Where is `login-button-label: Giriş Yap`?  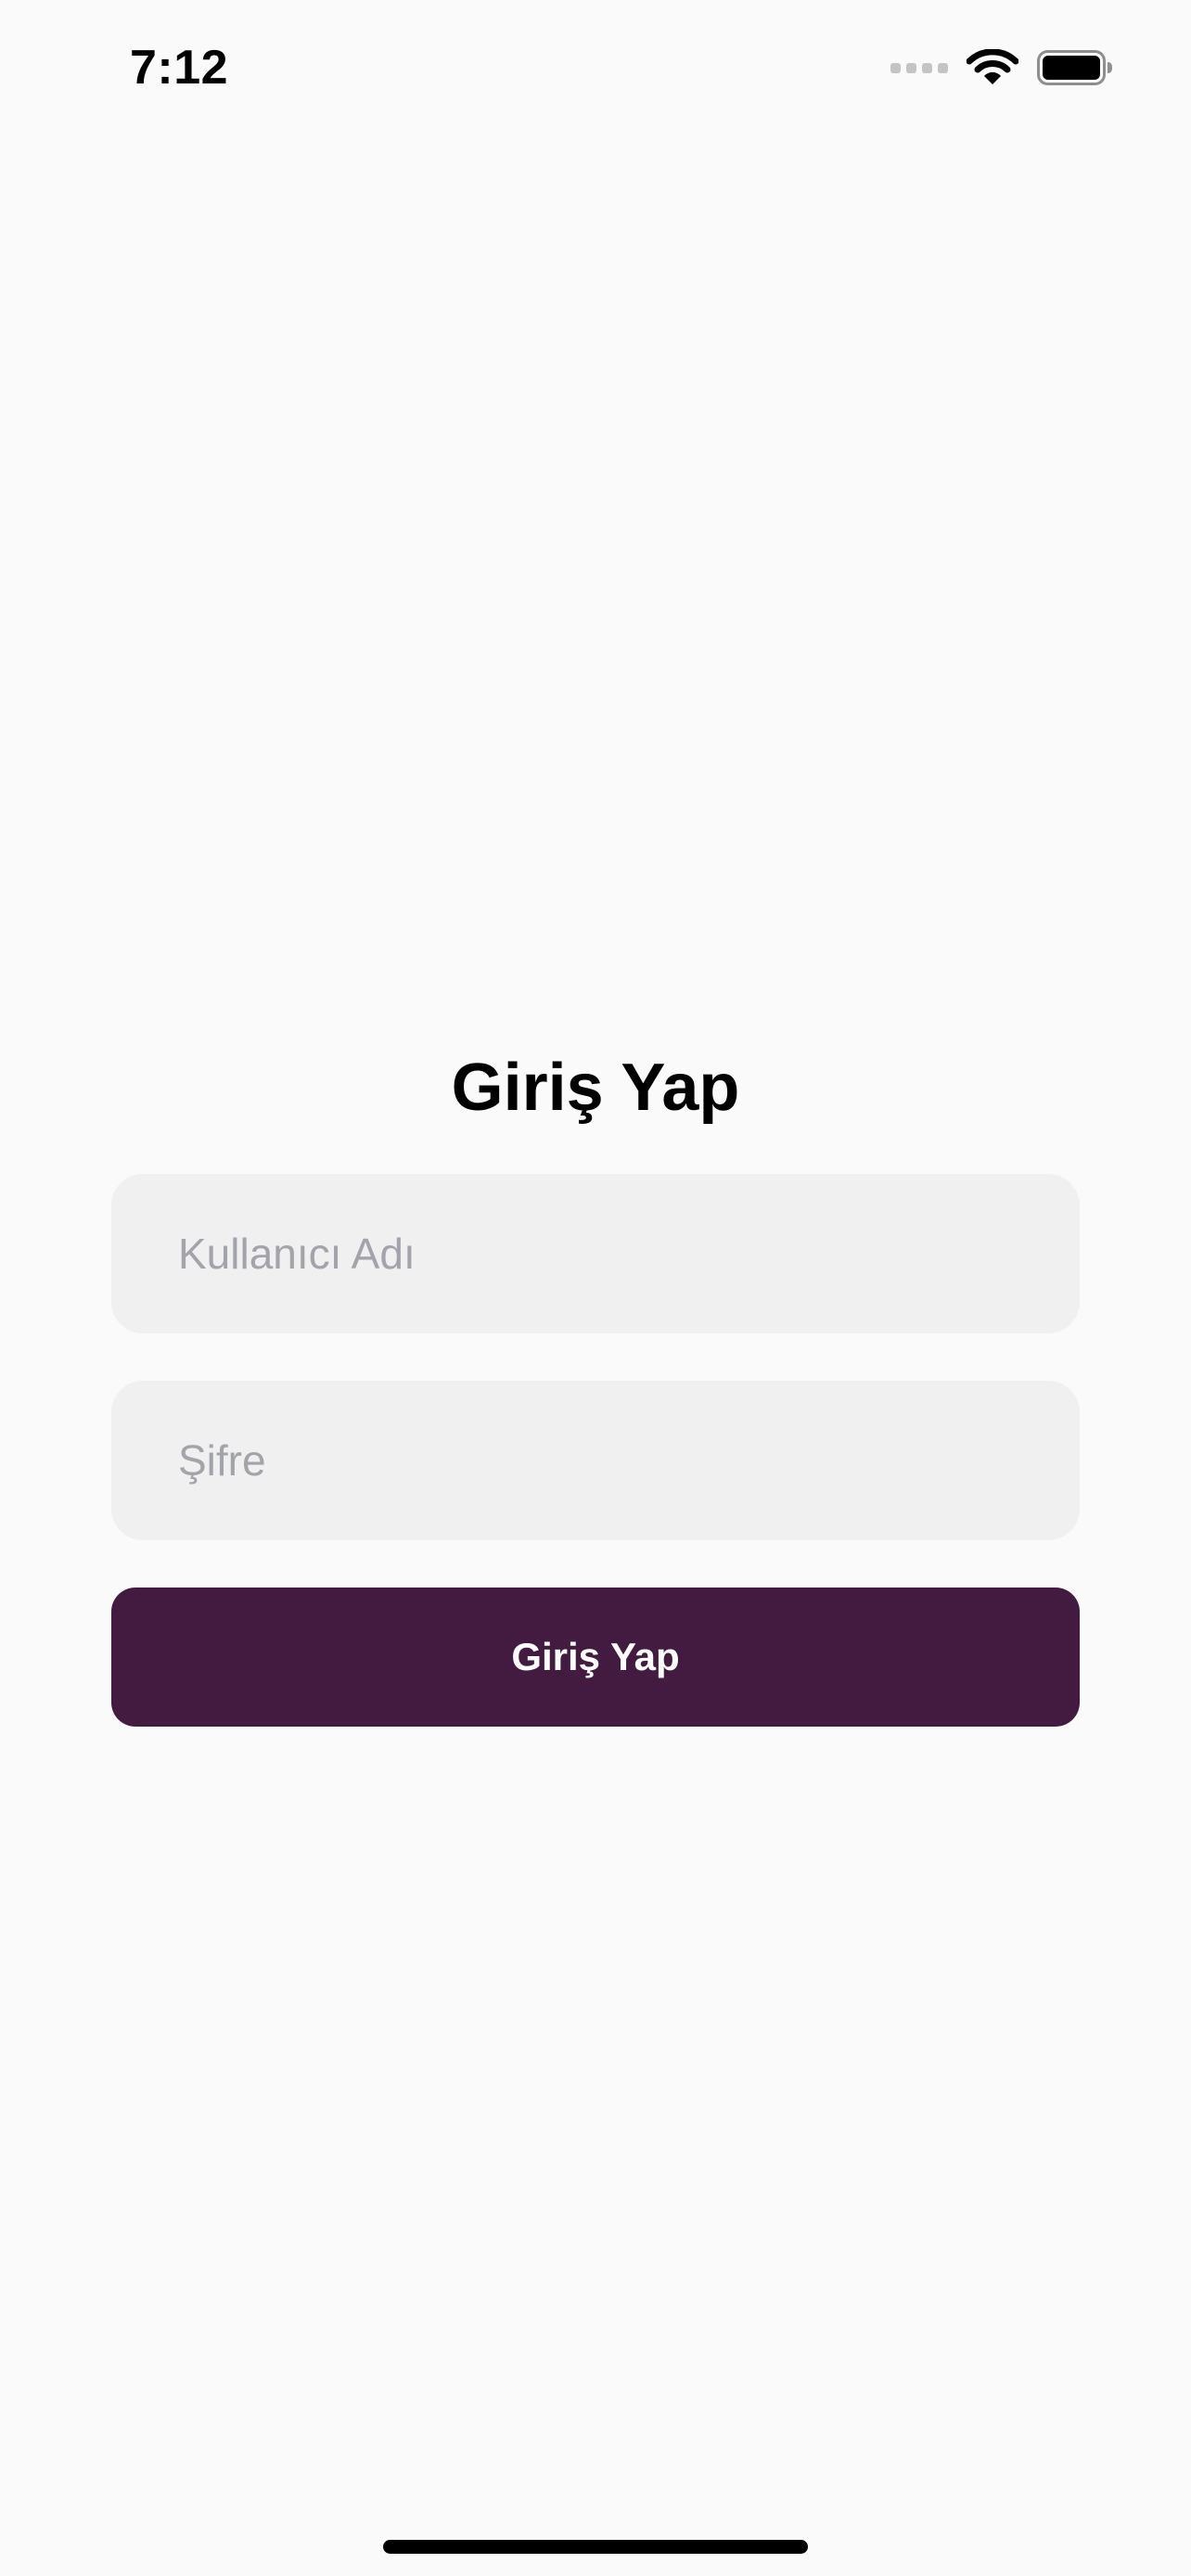 login-button-label: Giriş Yap is located at coordinates (595, 1657).